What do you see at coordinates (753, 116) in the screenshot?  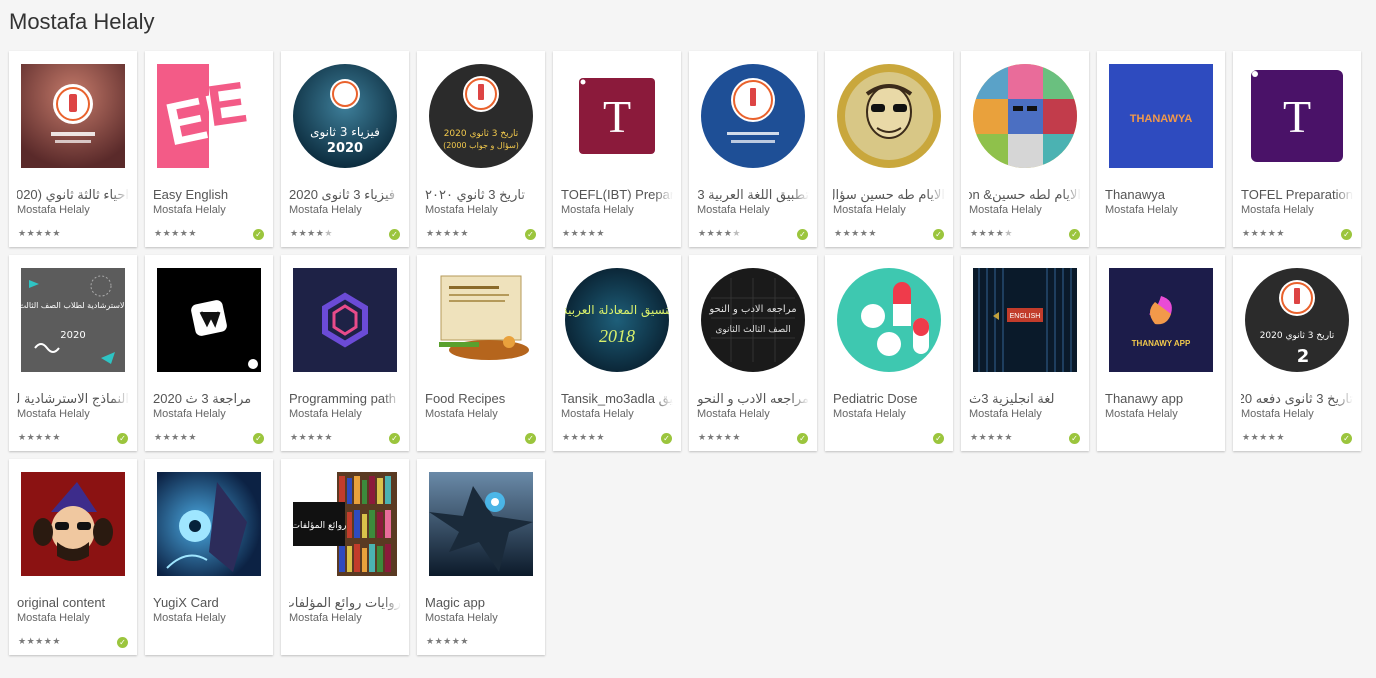 I see `arabic-app-icon` at bounding box center [753, 116].